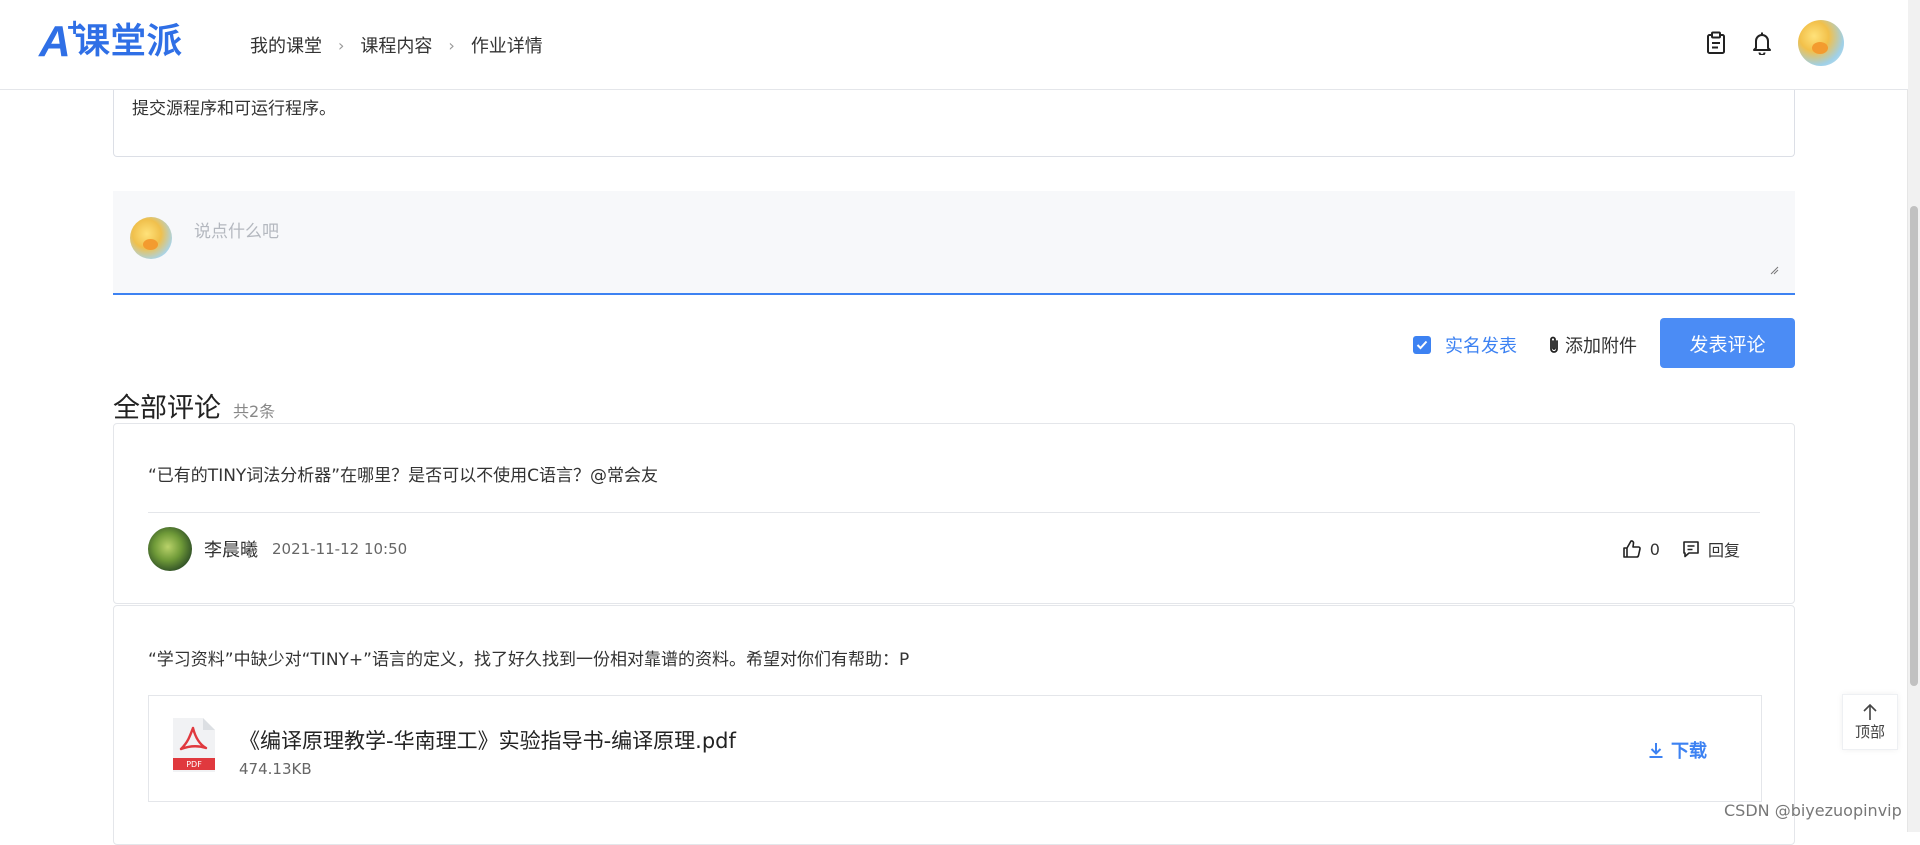 The image size is (1920, 845). I want to click on back-to-top-button: 顶部, so click(1870, 722).